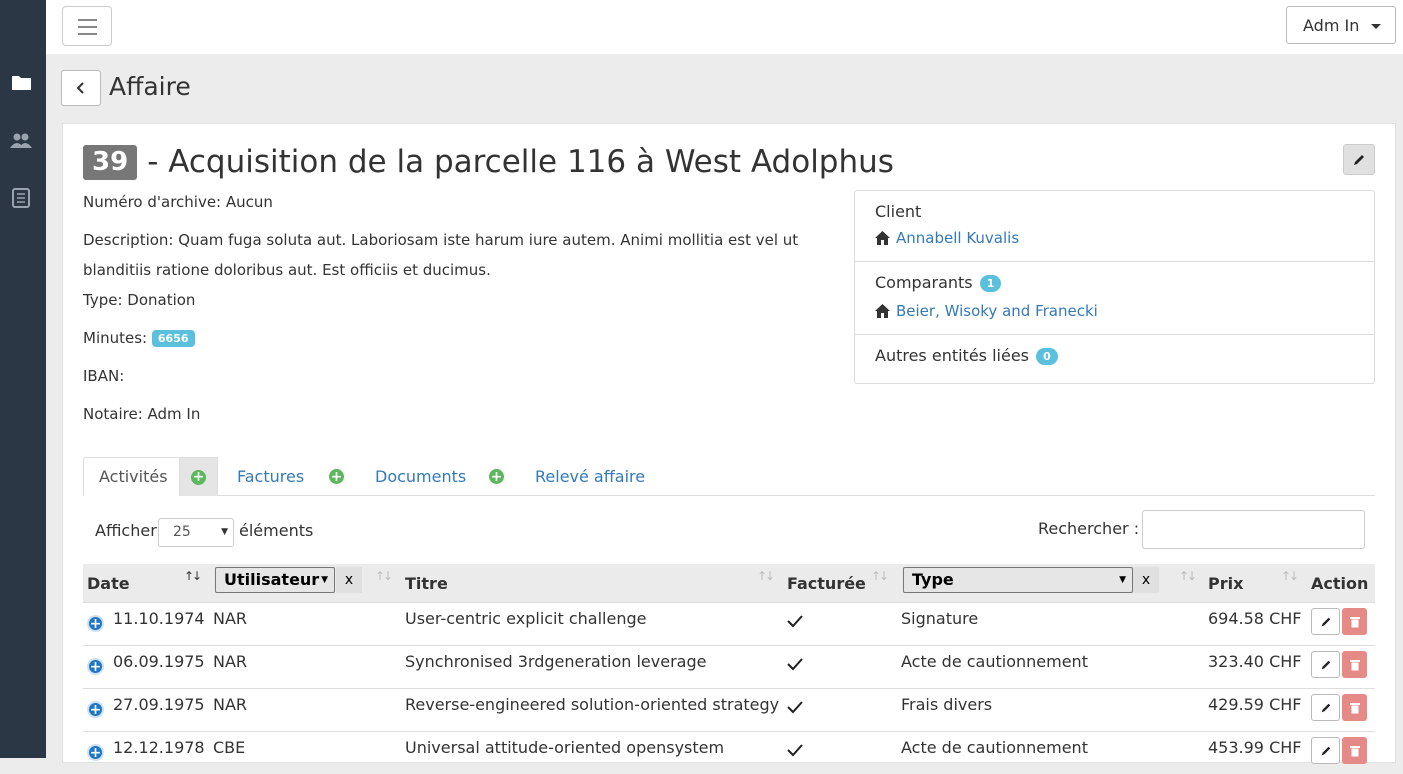 The width and height of the screenshot is (1403, 774). I want to click on folder-icon, so click(21, 82).